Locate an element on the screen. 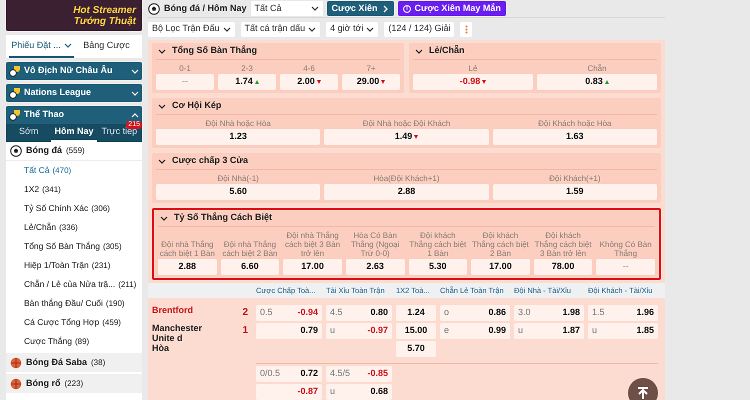 Image resolution: width=750 pixels, height=400 pixels. breadcrumb: Bóng đá / Hôm Nay is located at coordinates (205, 8).